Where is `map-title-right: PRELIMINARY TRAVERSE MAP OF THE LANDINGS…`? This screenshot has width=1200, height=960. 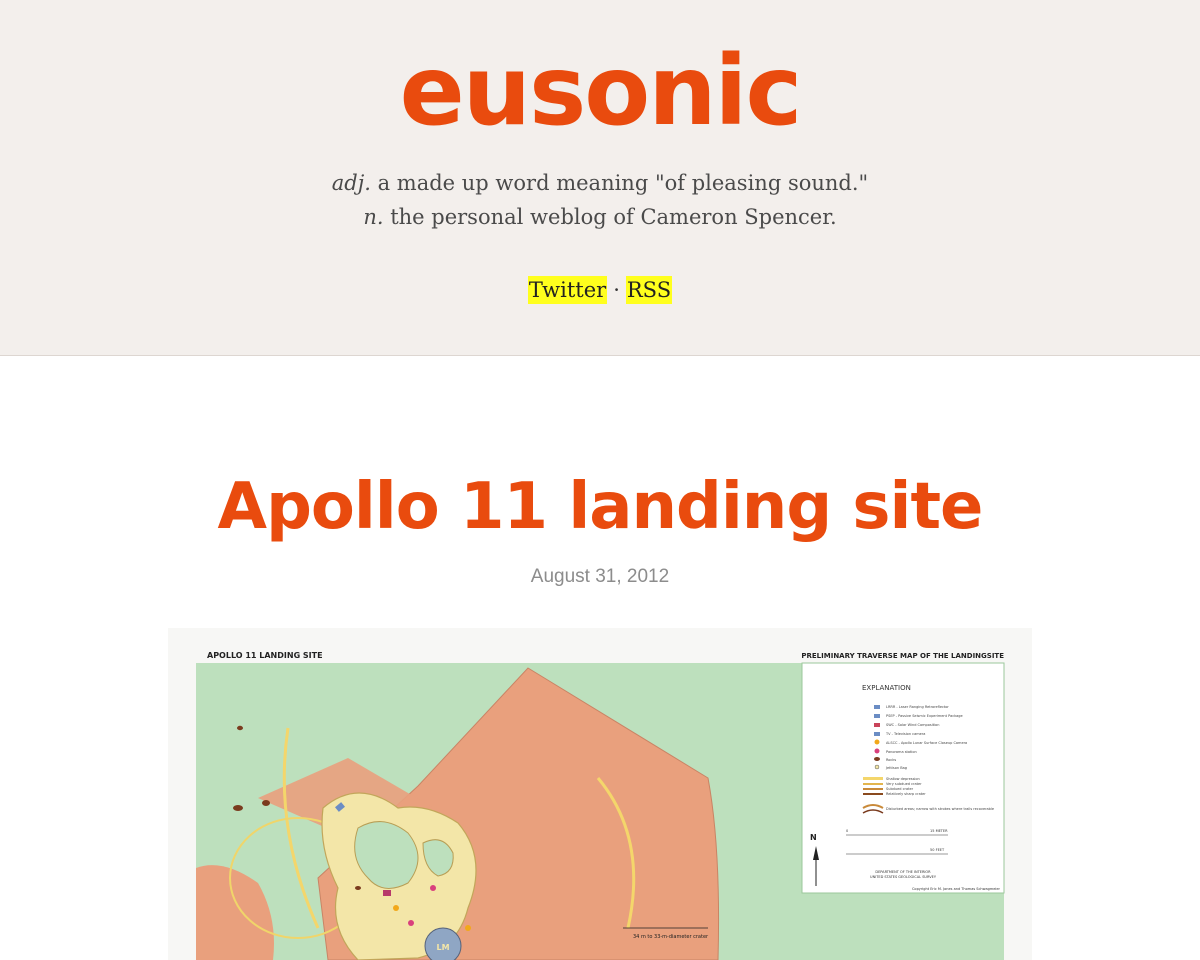 map-title-right: PRELIMINARY TRAVERSE MAP OF THE LANDINGS… is located at coordinates (902, 656).